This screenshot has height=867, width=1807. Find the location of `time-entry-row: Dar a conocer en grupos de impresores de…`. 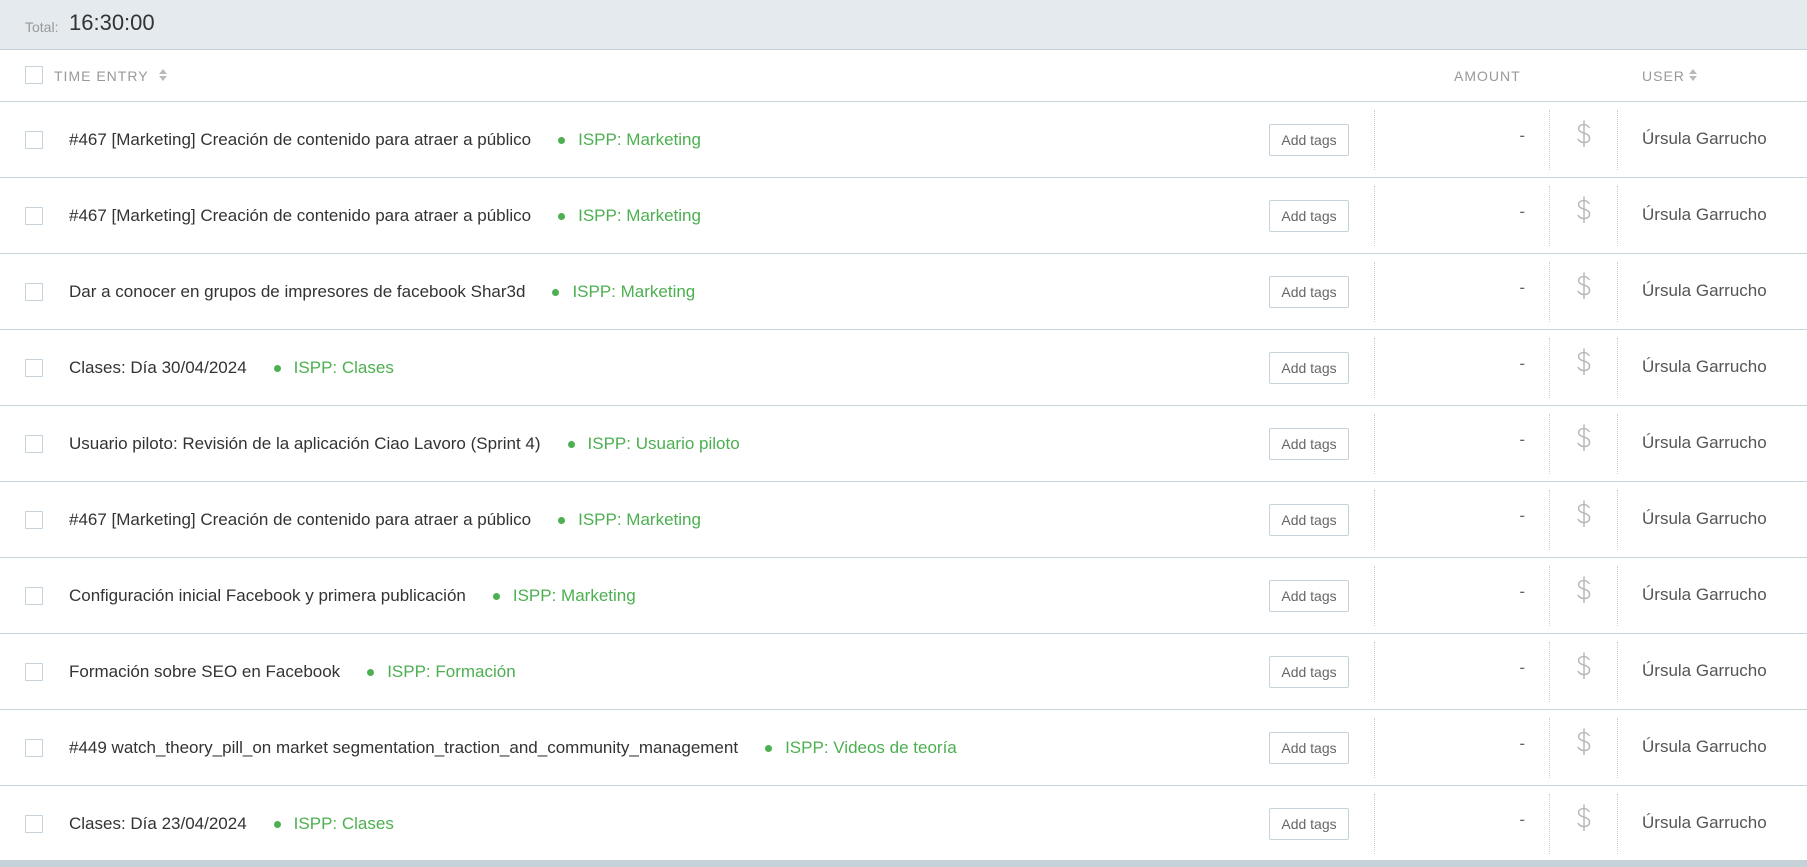

time-entry-row: Dar a conocer en grupos de impresores de… is located at coordinates (903, 292).